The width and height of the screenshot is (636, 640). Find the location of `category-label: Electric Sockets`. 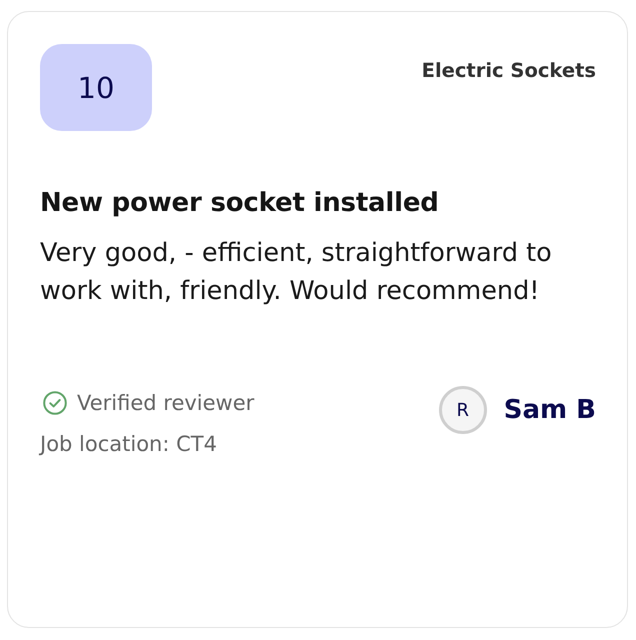

category-label: Electric Sockets is located at coordinates (509, 71).